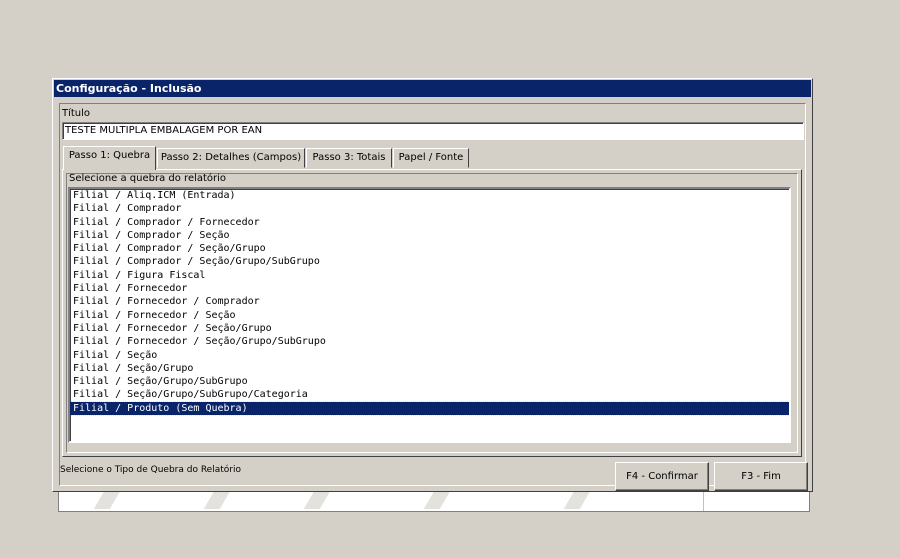 The height and width of the screenshot is (558, 900). What do you see at coordinates (431, 158) in the screenshot?
I see `tab-papel-fonte: Papel / Fonte` at bounding box center [431, 158].